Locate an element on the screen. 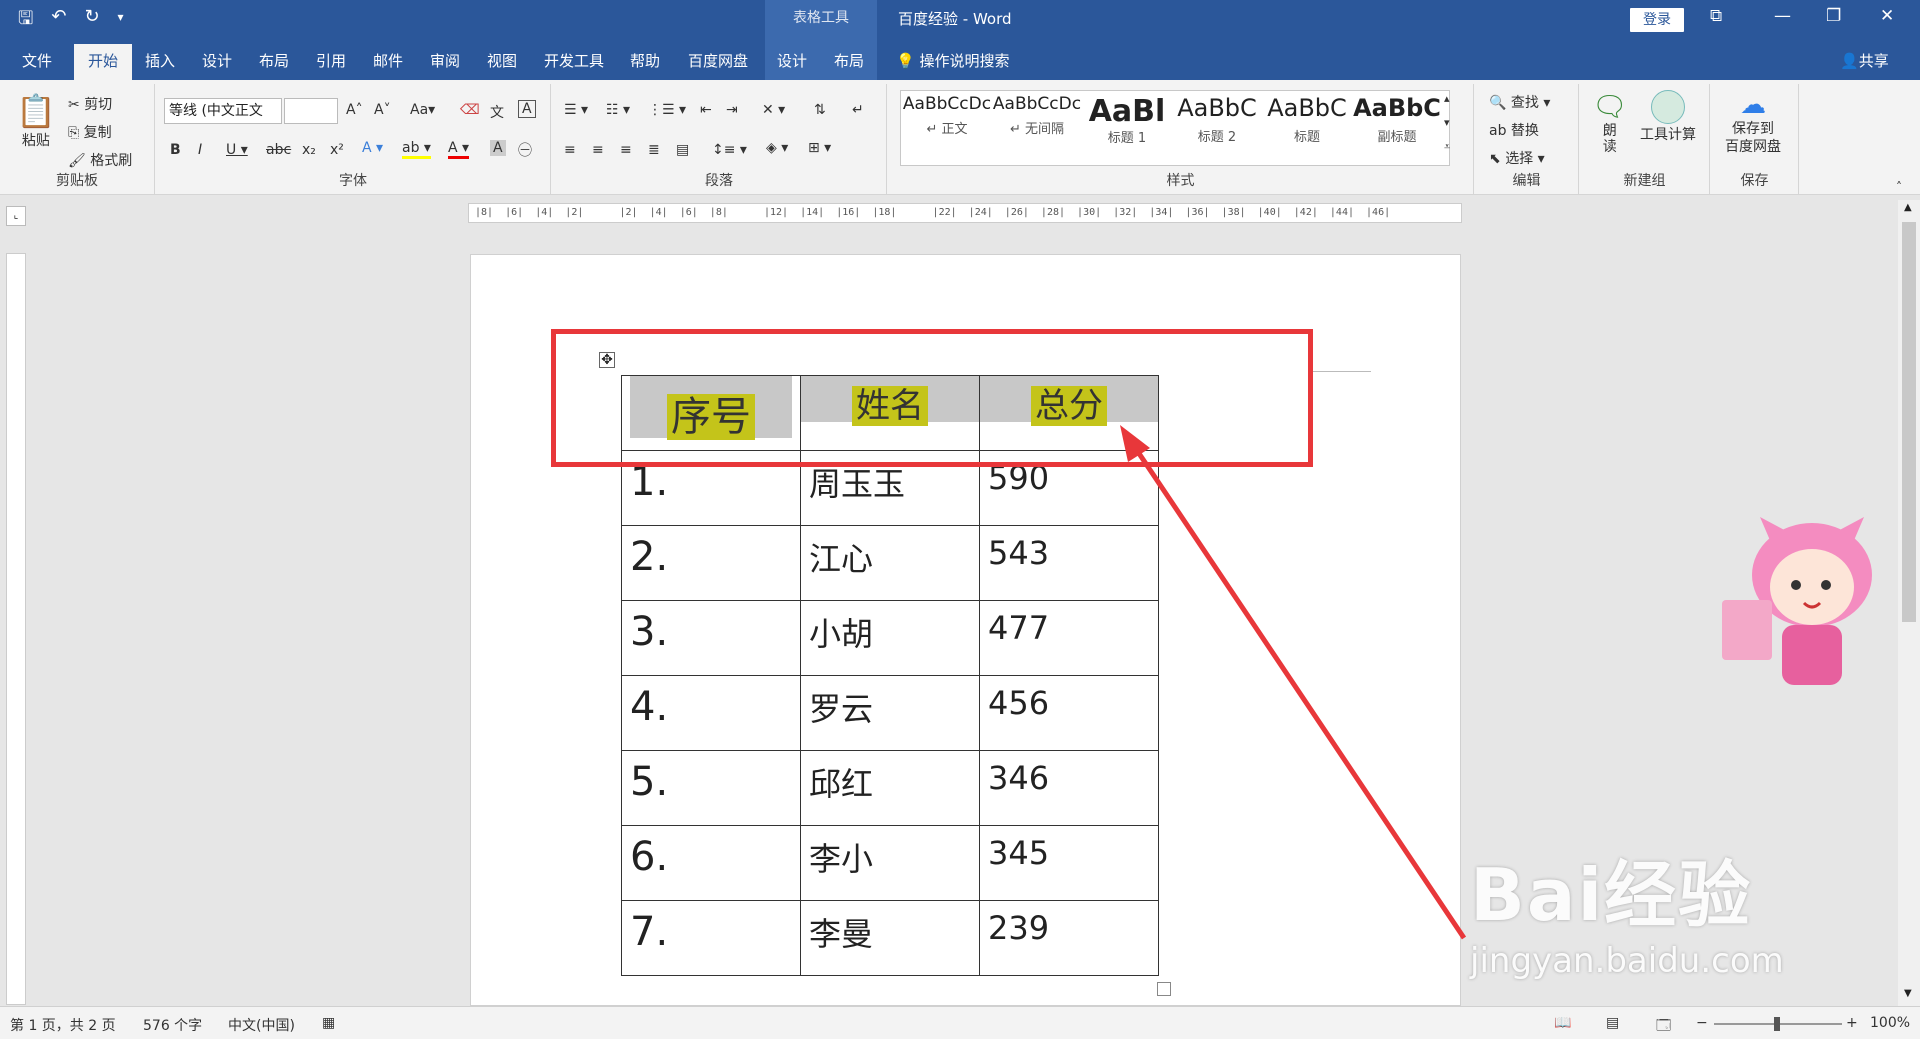 The width and height of the screenshot is (1920, 1039). ribbon-display-options-icon: ⧉ is located at coordinates (1716, 16).